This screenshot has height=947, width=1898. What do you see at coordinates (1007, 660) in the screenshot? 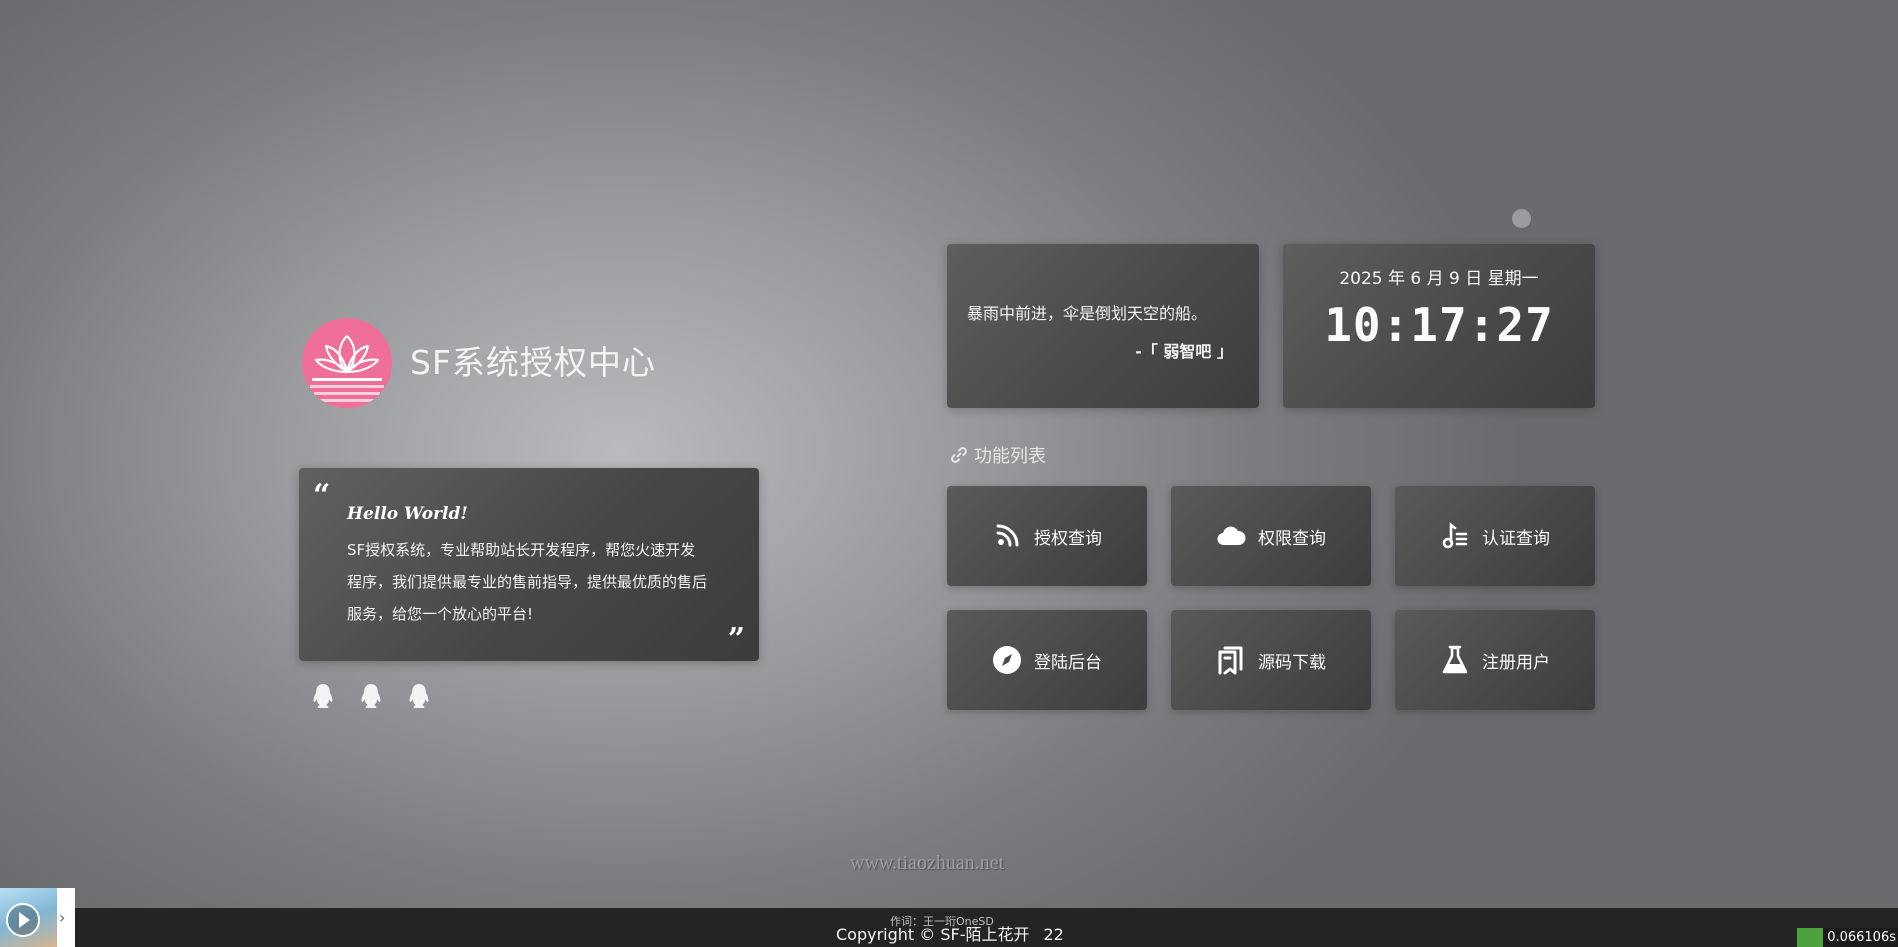
I see `compass-icon` at bounding box center [1007, 660].